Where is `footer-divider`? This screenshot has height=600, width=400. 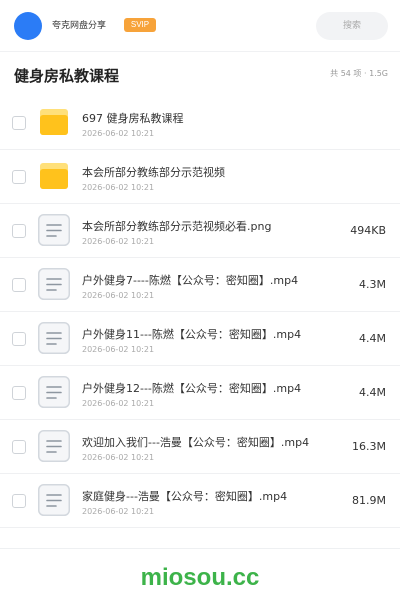 footer-divider is located at coordinates (200, 548).